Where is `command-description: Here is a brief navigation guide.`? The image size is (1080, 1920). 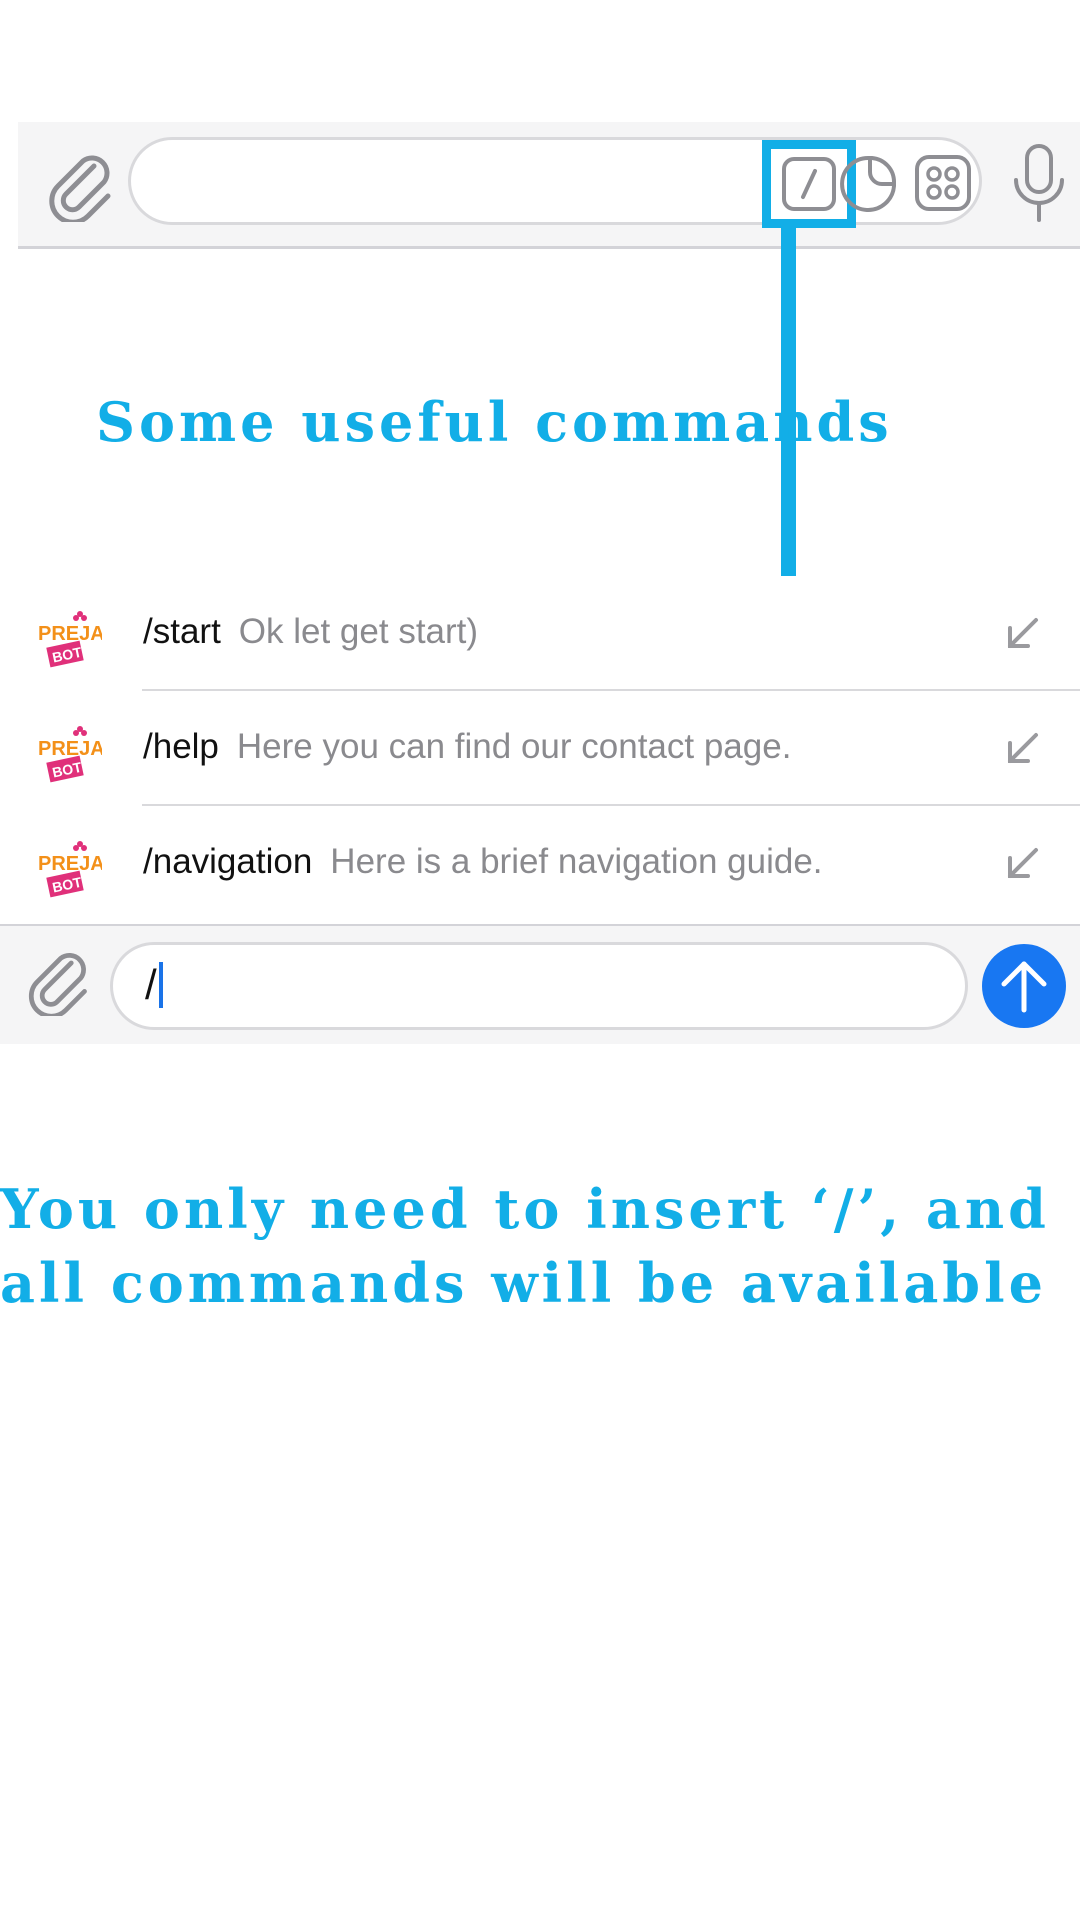 command-description: Here is a brief navigation guide. is located at coordinates (576, 861).